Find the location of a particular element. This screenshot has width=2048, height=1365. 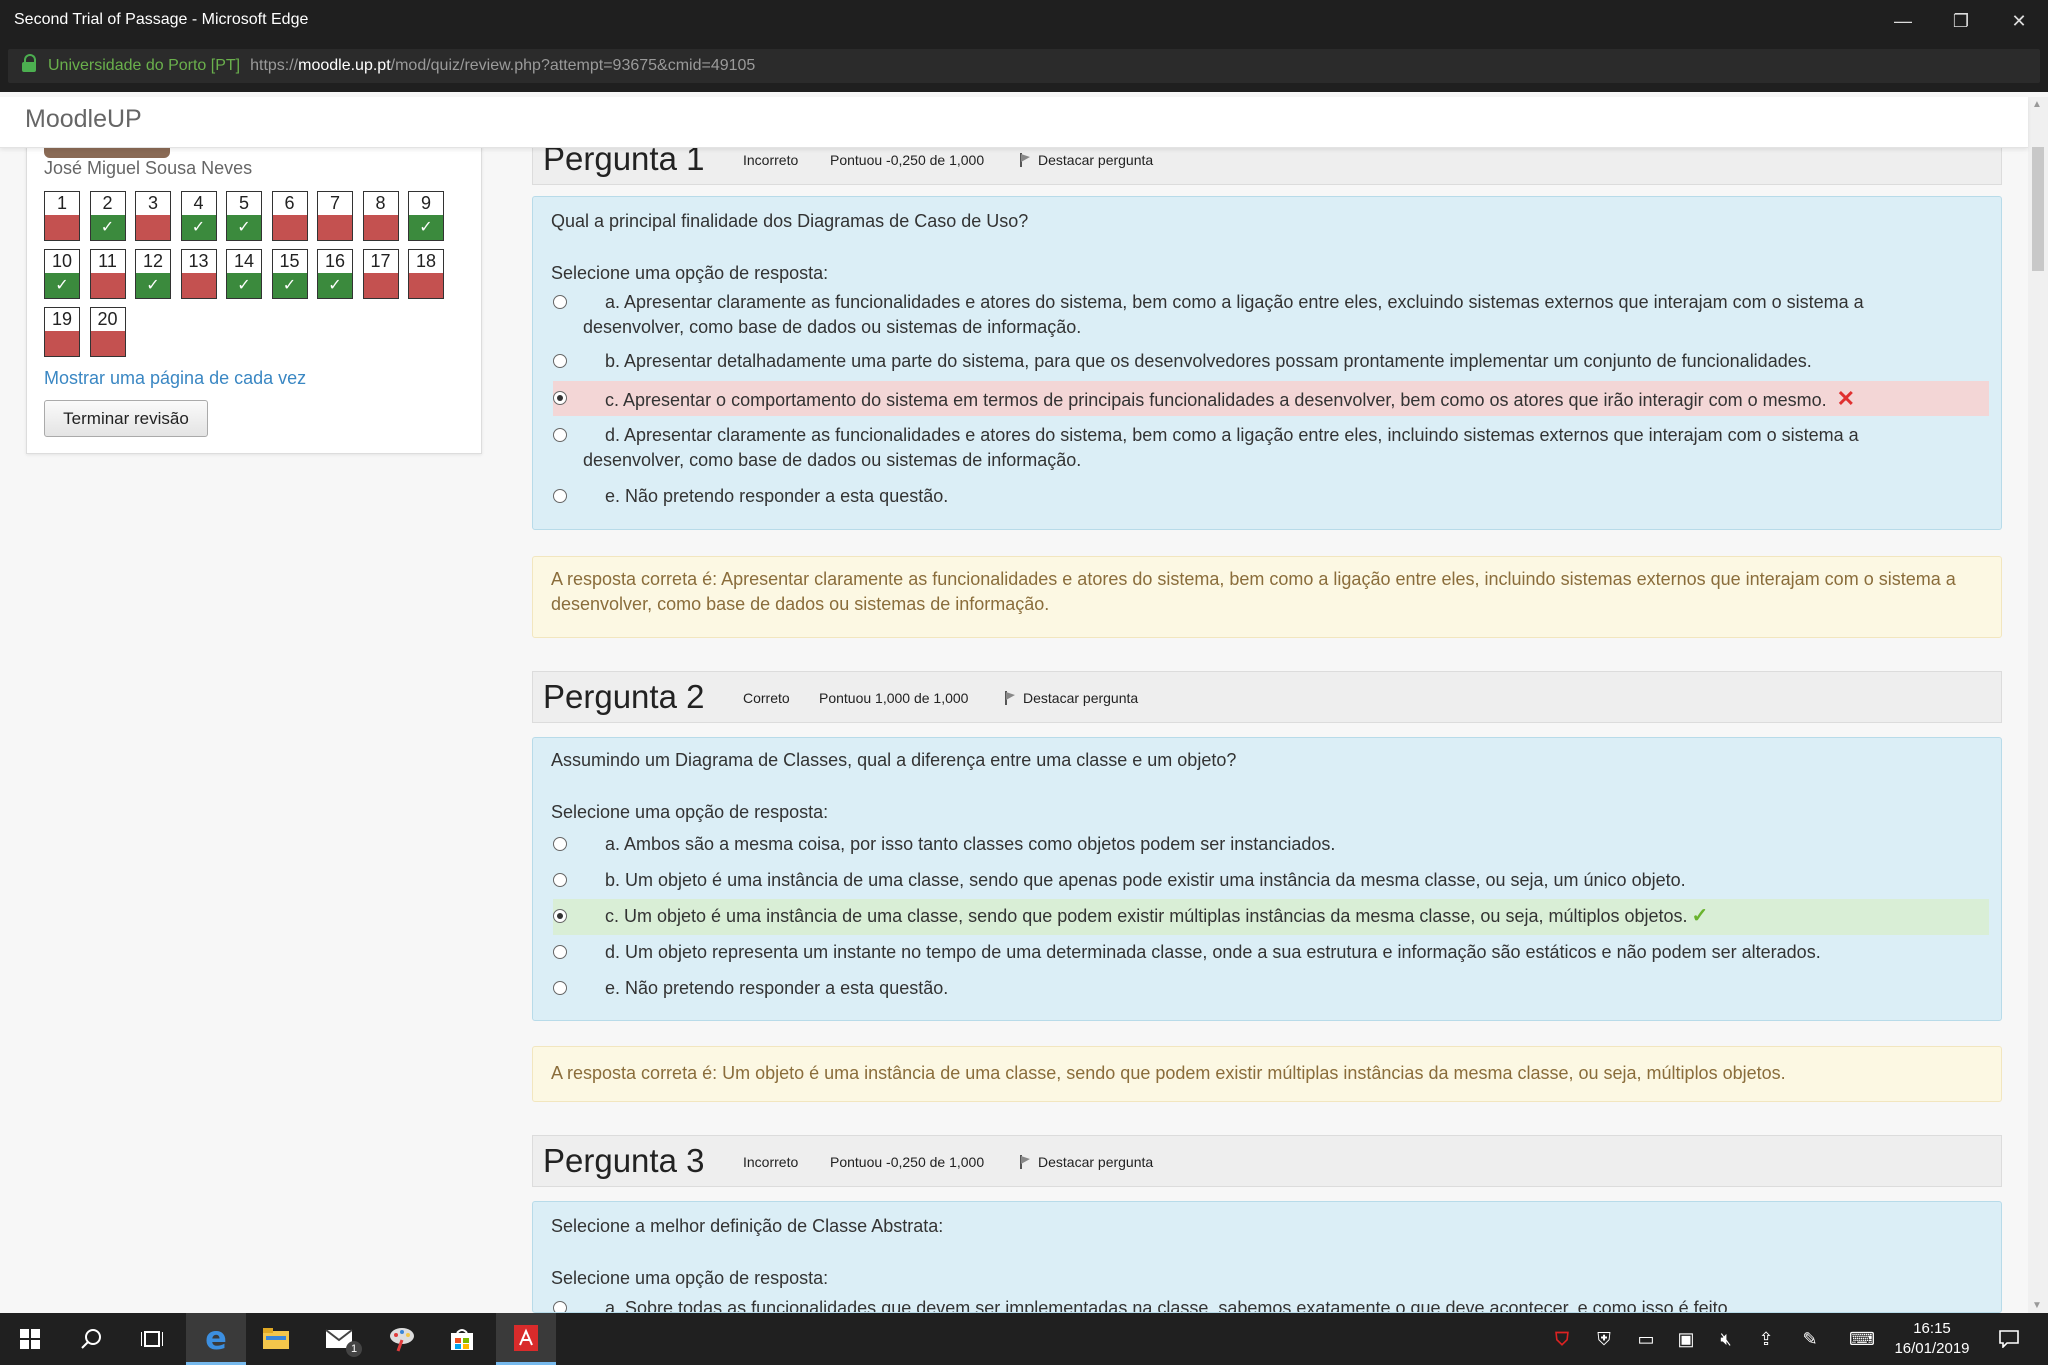

quiz-nav-button: 1 is located at coordinates (62, 216).